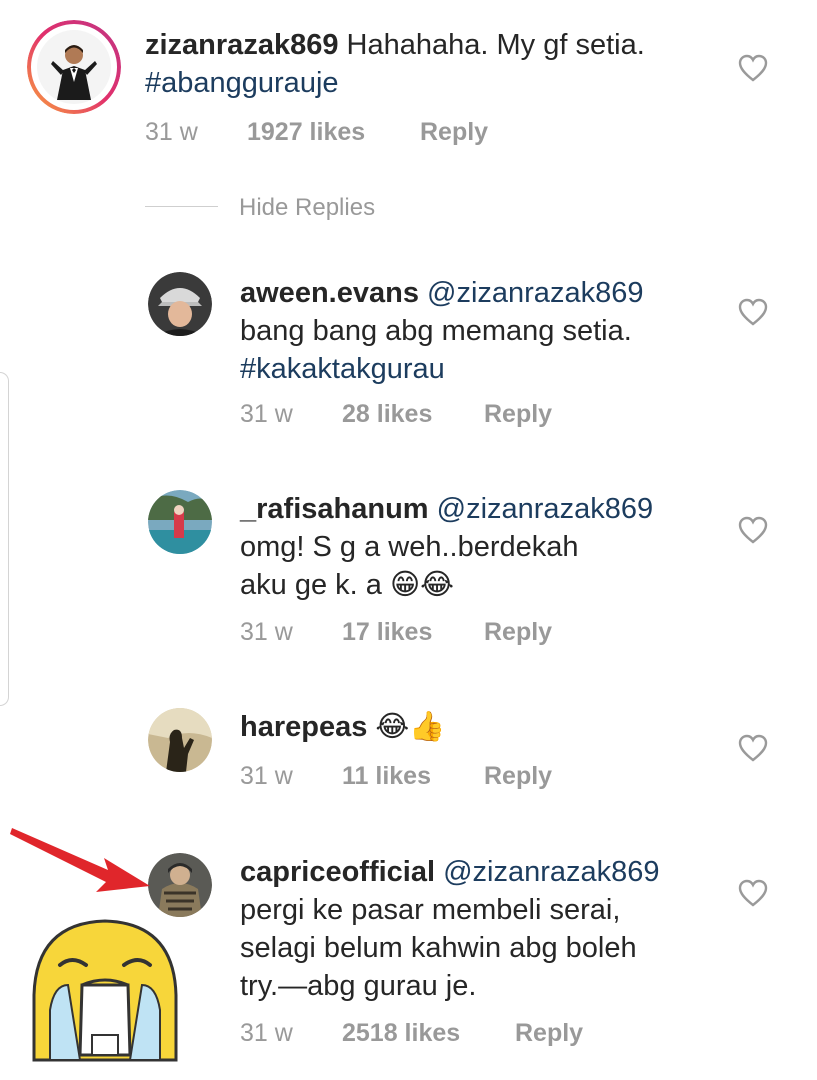 This screenshot has height=1080, width=817. What do you see at coordinates (303, 727) in the screenshot?
I see `username: harepeas` at bounding box center [303, 727].